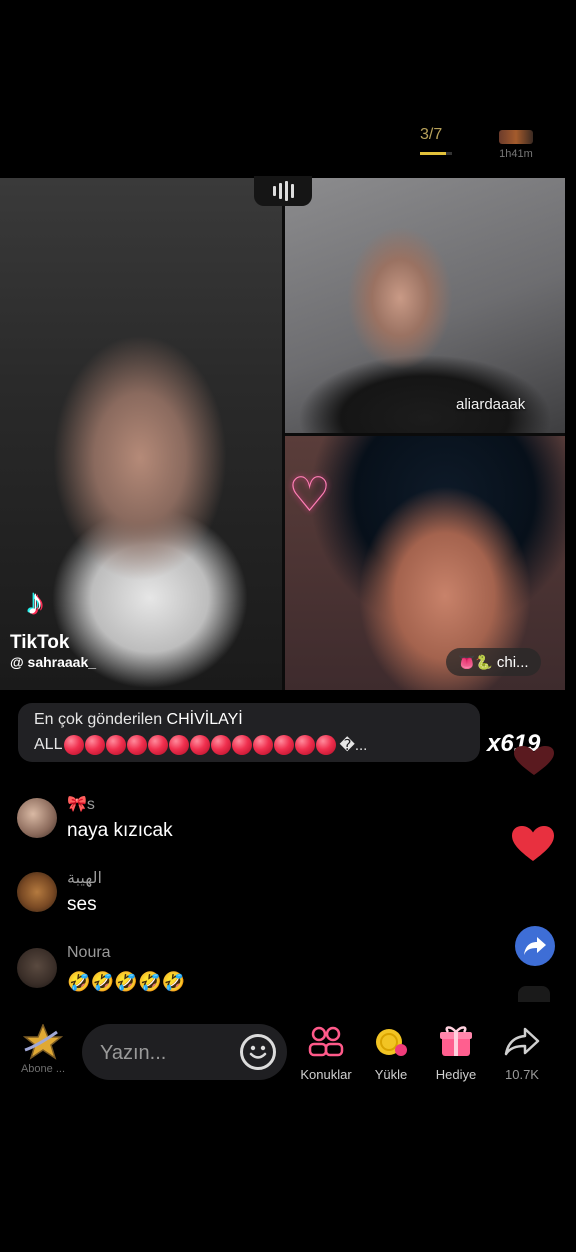 The image size is (576, 1252). I want to click on guests-icon, so click(326, 1041).